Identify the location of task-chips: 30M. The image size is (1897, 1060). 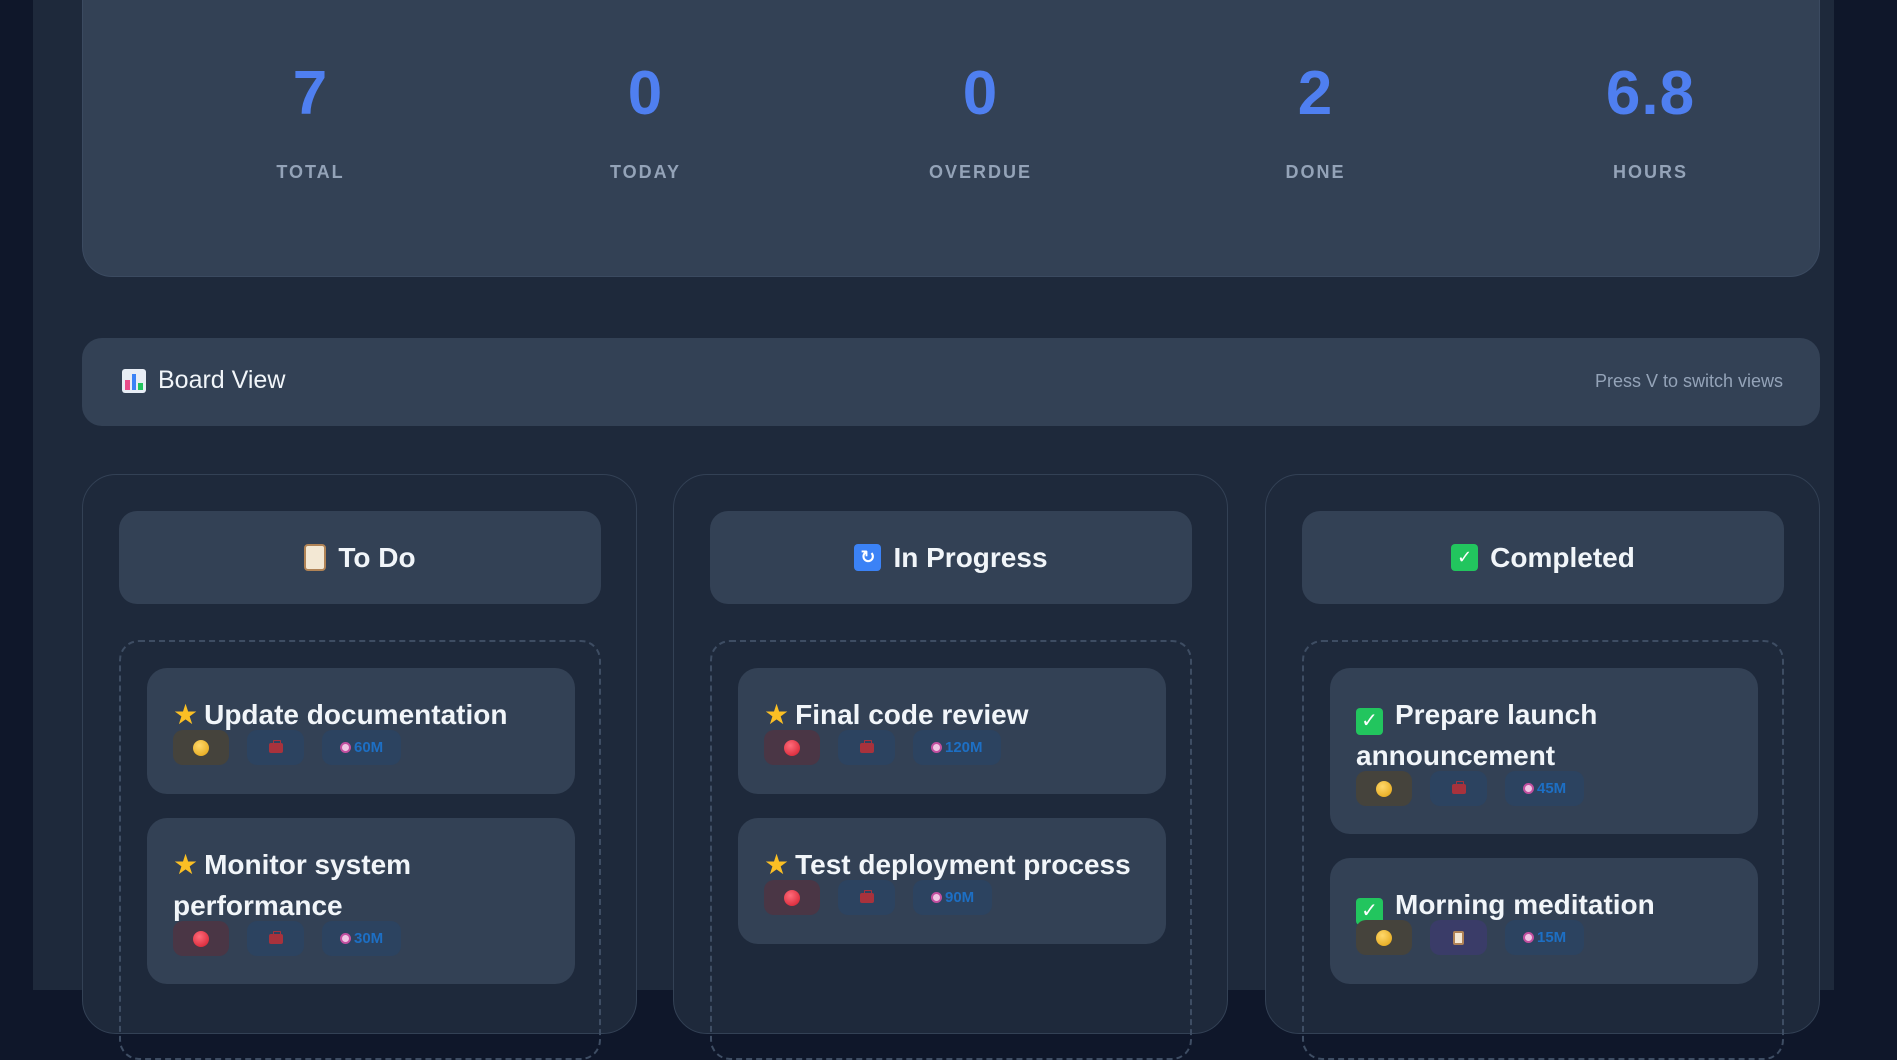
(287, 938).